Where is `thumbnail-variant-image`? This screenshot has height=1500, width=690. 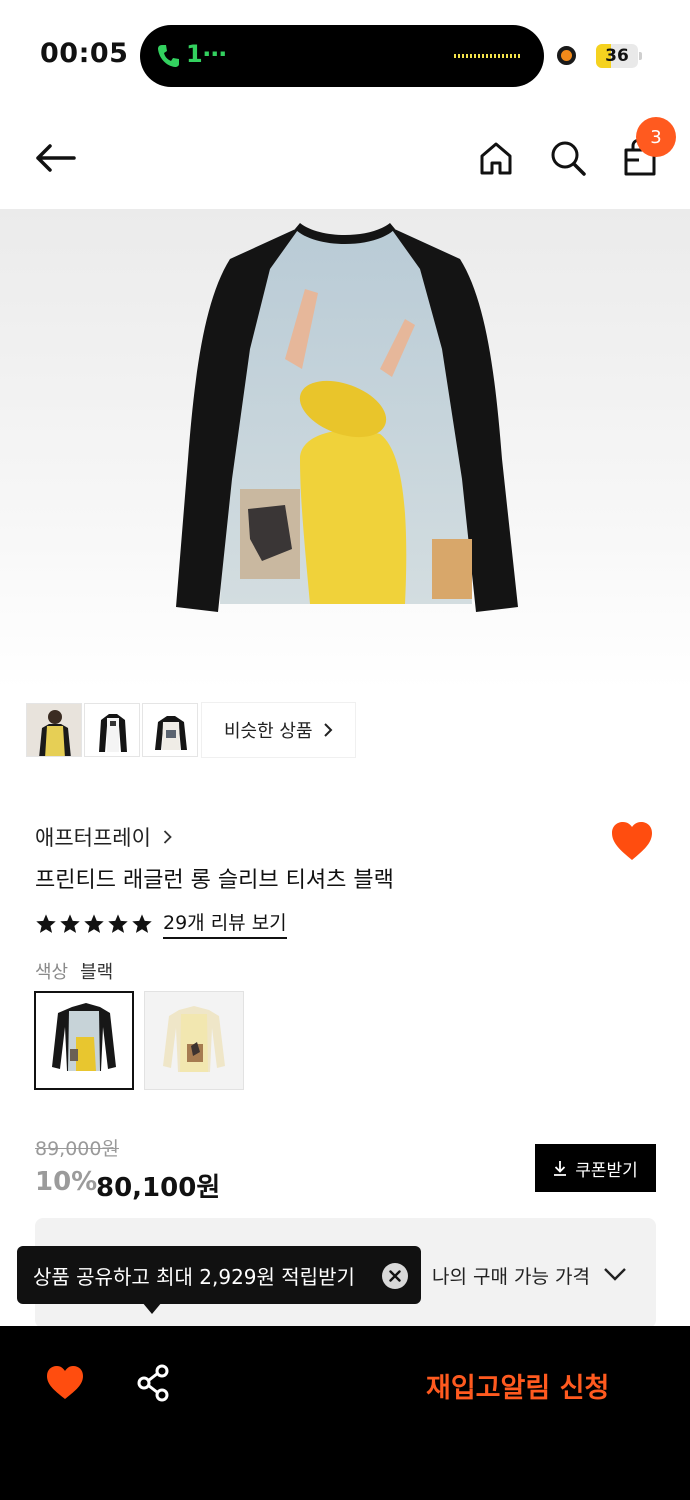 thumbnail-variant-image is located at coordinates (170, 730).